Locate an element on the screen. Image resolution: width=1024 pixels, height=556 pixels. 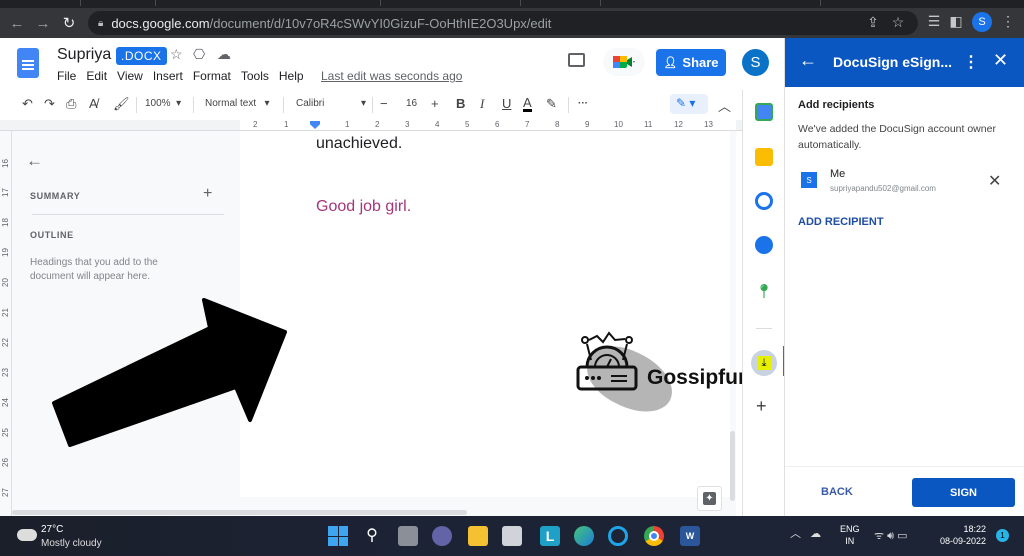
zoom-value: 100% is located at coordinates (158, 103).